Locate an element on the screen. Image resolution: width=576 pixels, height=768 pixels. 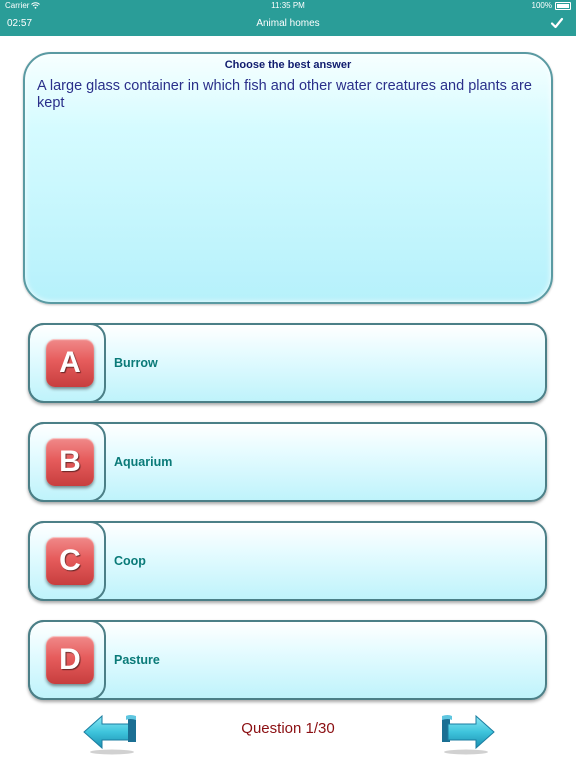
letter-badge-d: D is located at coordinates (70, 660).